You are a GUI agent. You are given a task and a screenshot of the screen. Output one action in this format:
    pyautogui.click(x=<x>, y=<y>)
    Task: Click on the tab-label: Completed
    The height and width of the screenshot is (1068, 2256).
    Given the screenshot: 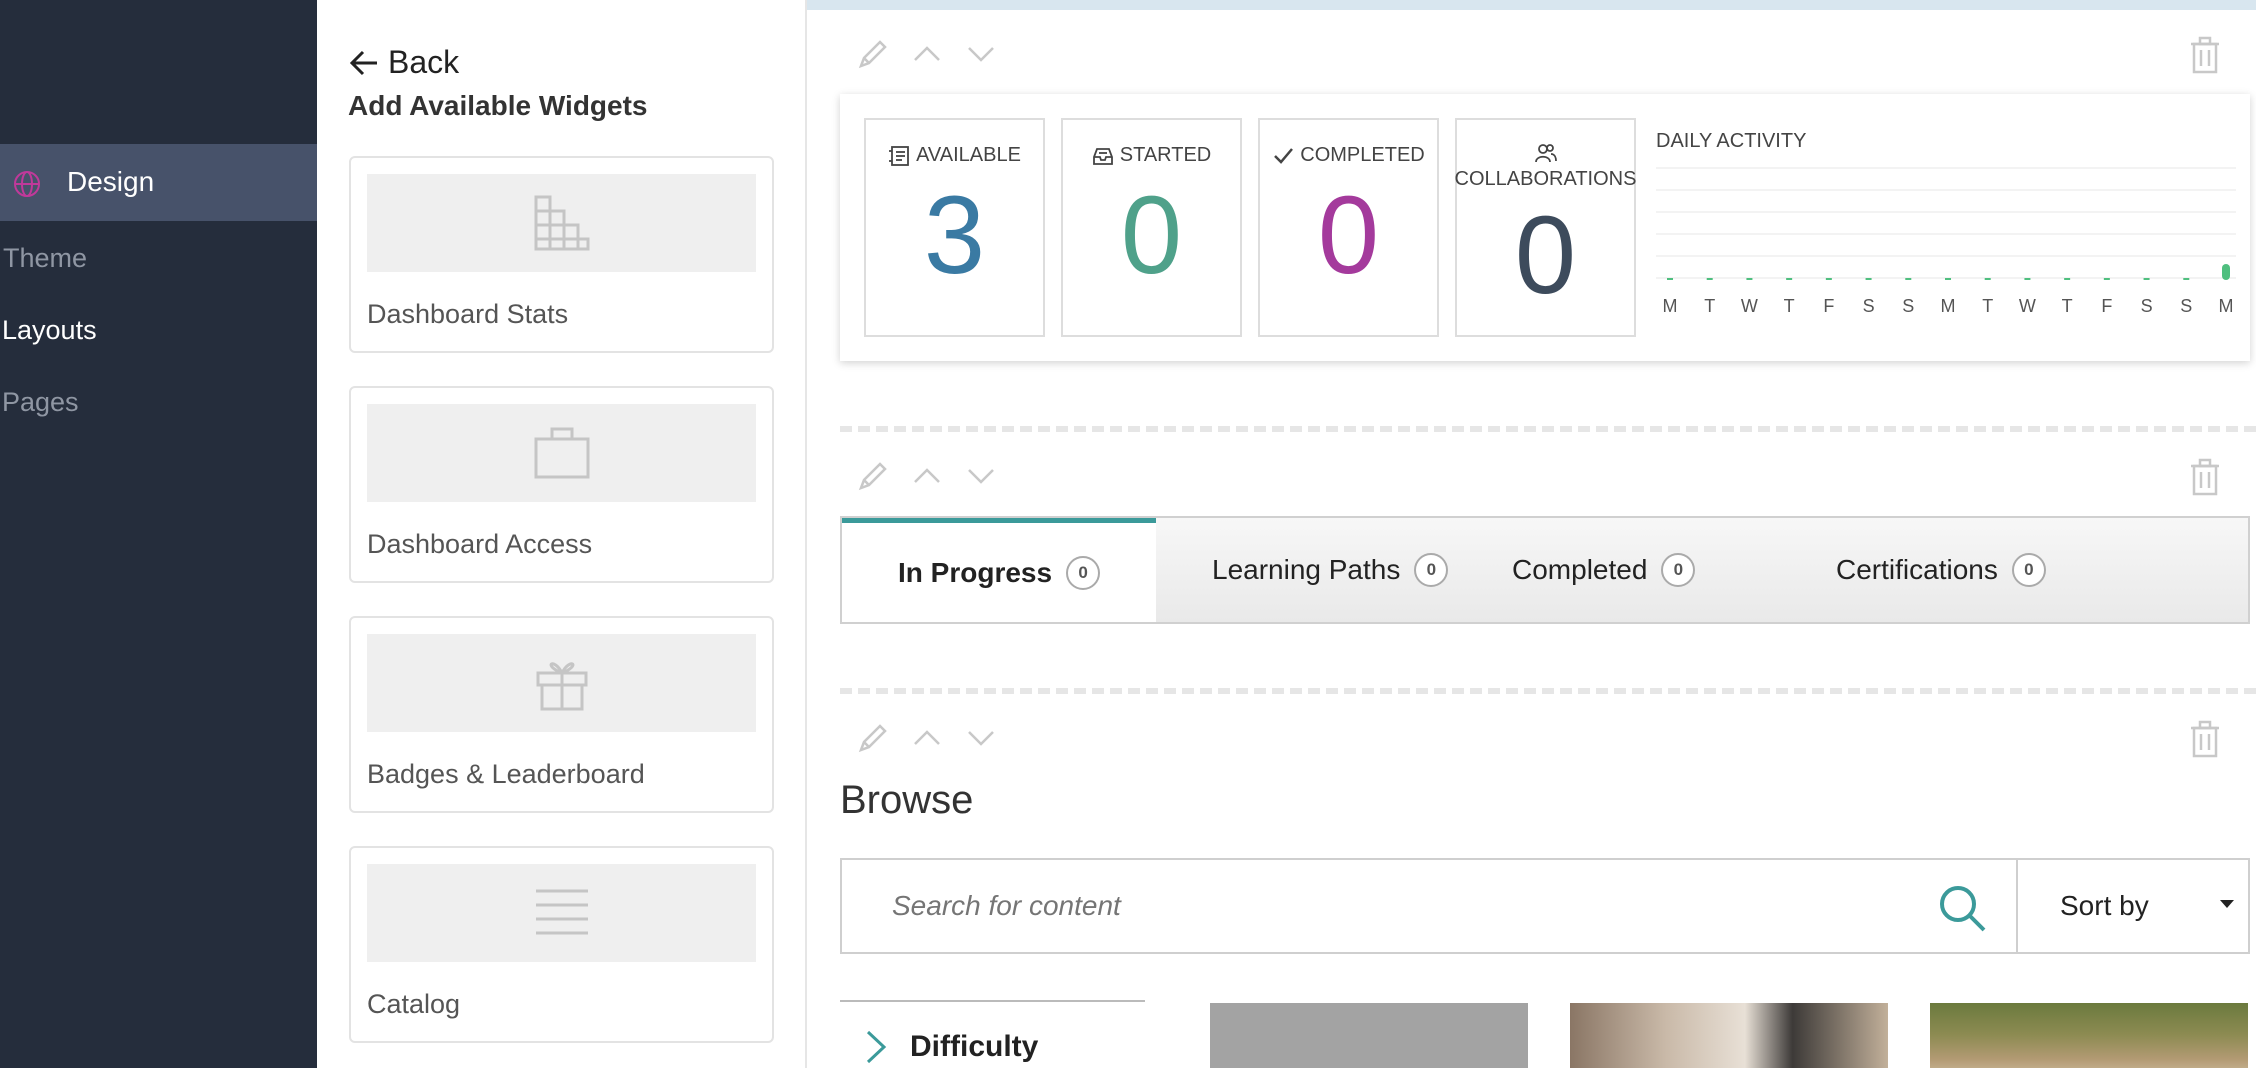 What is the action you would take?
    pyautogui.click(x=1580, y=569)
    